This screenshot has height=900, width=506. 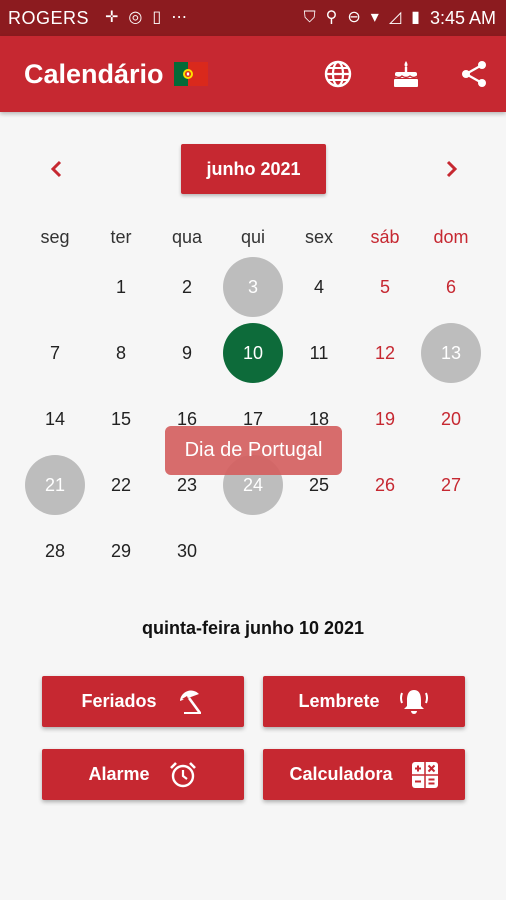 I want to click on globe-icon, so click(x=338, y=74).